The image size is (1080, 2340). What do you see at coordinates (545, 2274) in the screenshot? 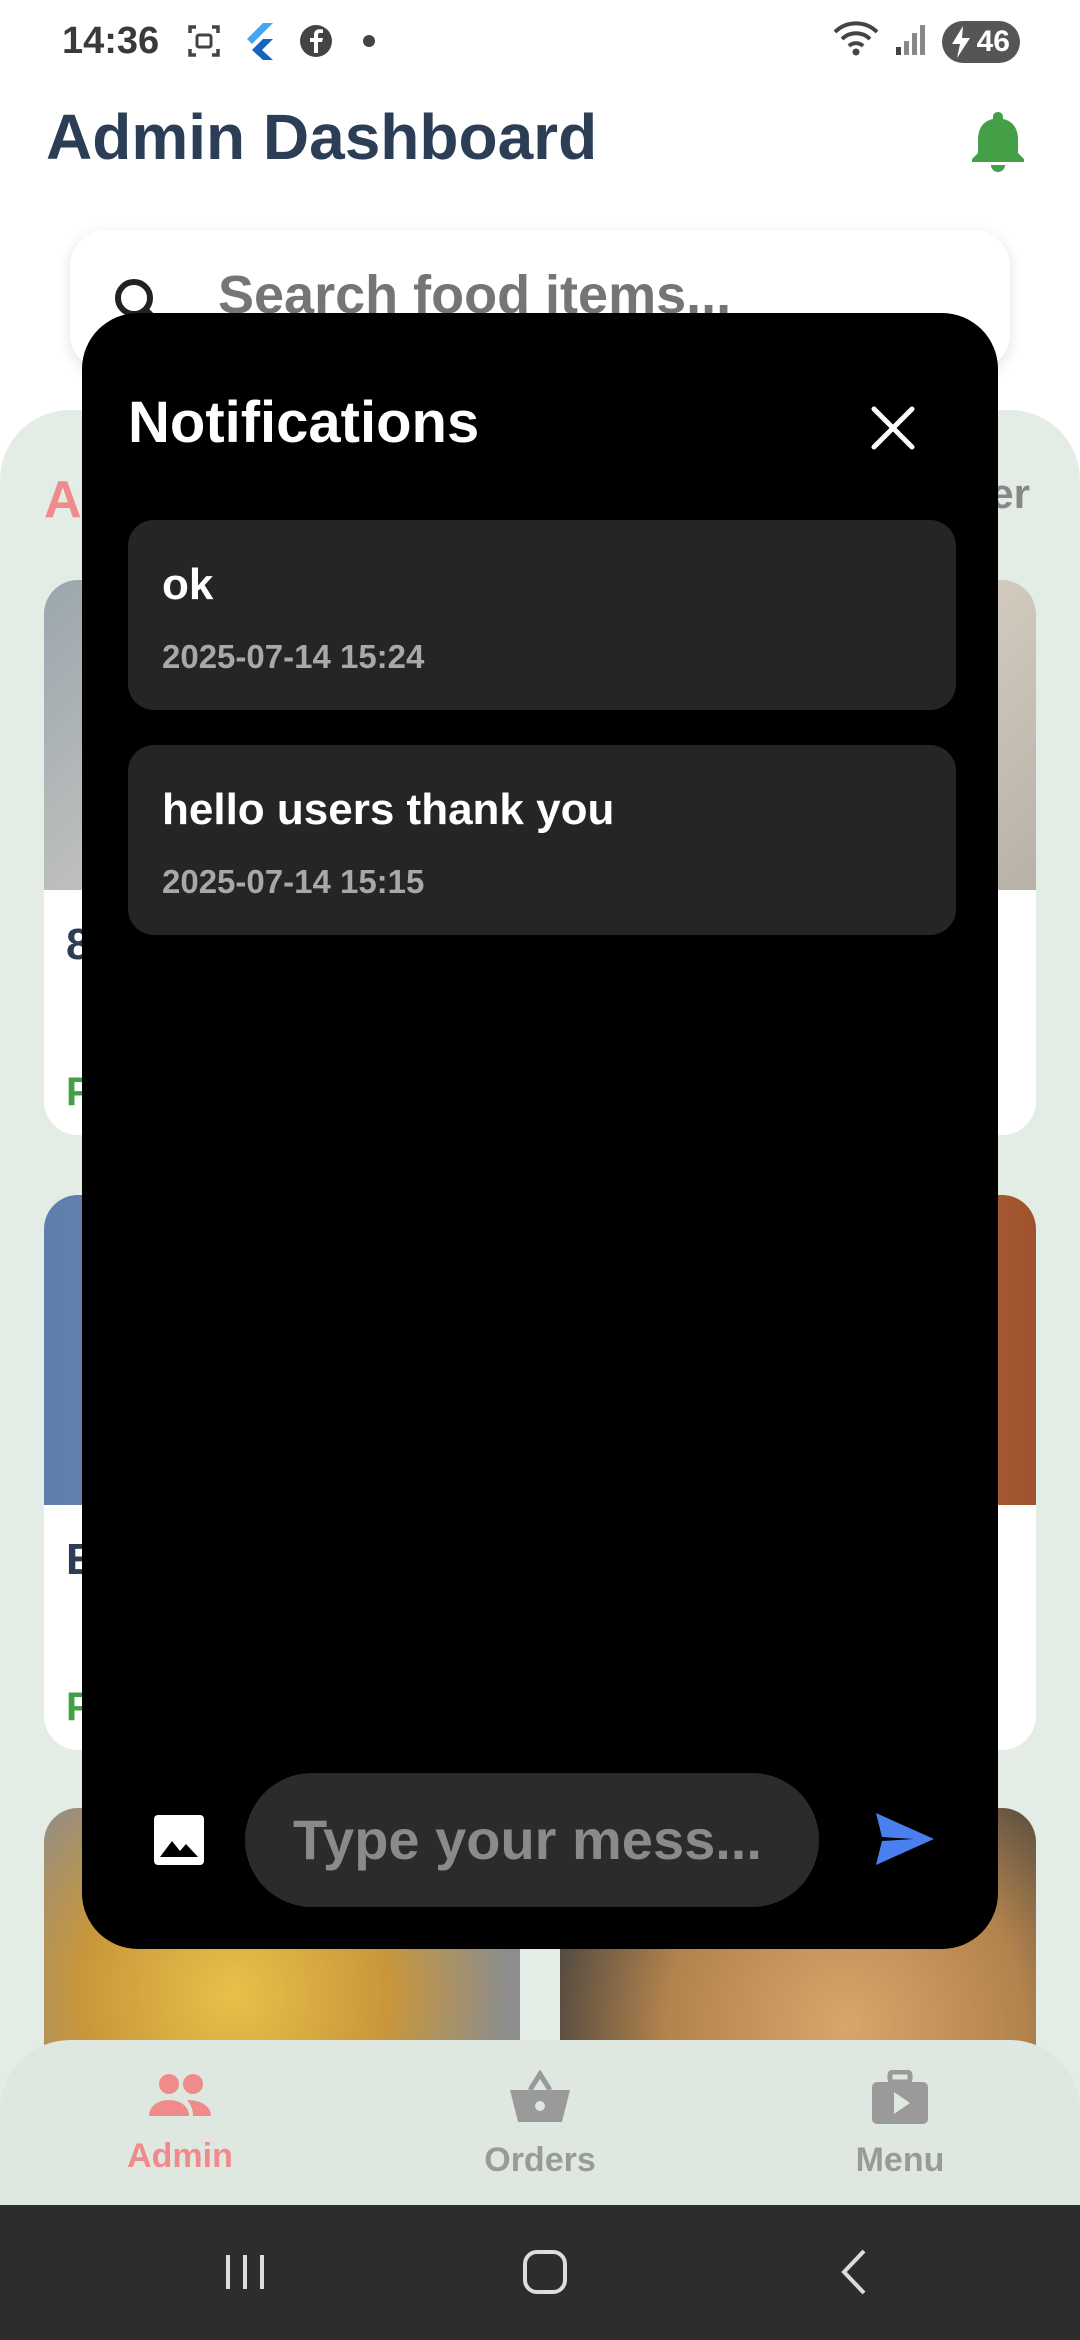
I see `home-icon` at bounding box center [545, 2274].